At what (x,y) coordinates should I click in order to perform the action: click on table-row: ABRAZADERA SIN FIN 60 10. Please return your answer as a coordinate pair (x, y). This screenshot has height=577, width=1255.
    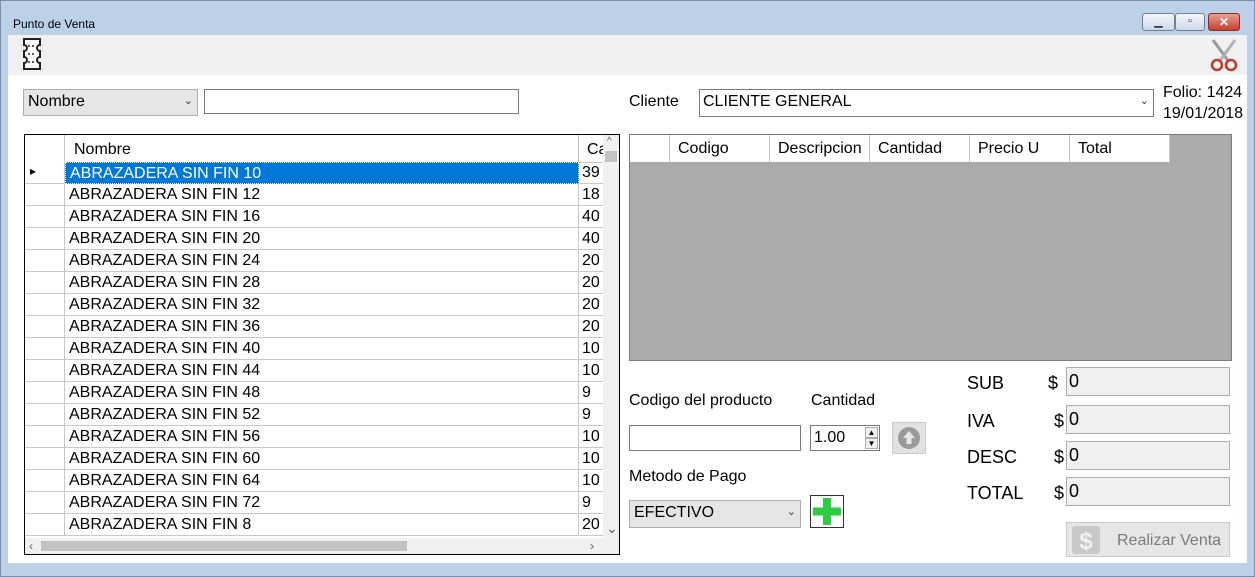
    Looking at the image, I should click on (314, 459).